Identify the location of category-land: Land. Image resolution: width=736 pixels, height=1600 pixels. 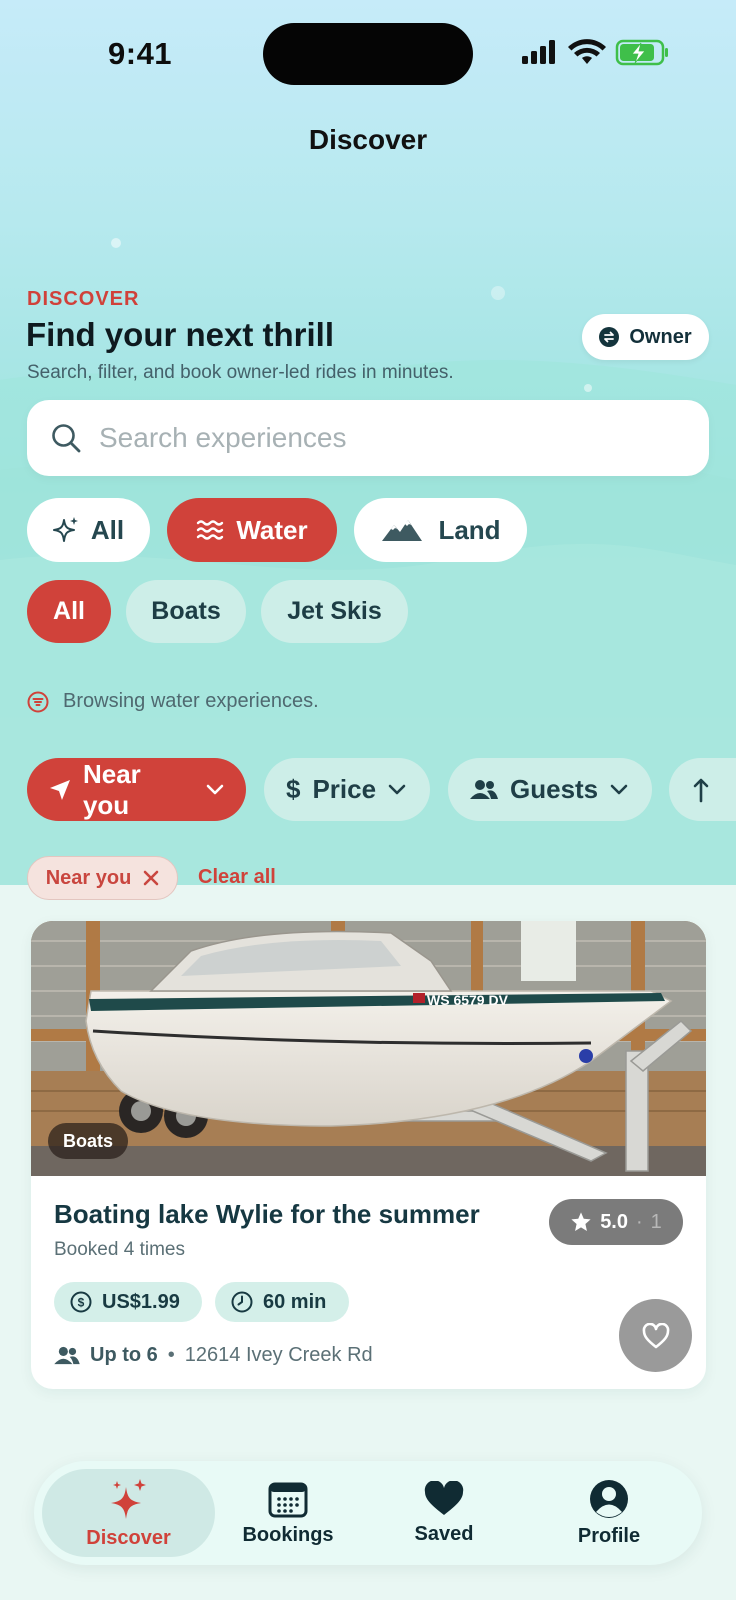
(440, 530).